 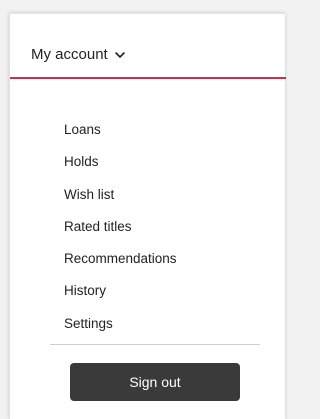 I want to click on accent-divider, so click(x=148, y=78).